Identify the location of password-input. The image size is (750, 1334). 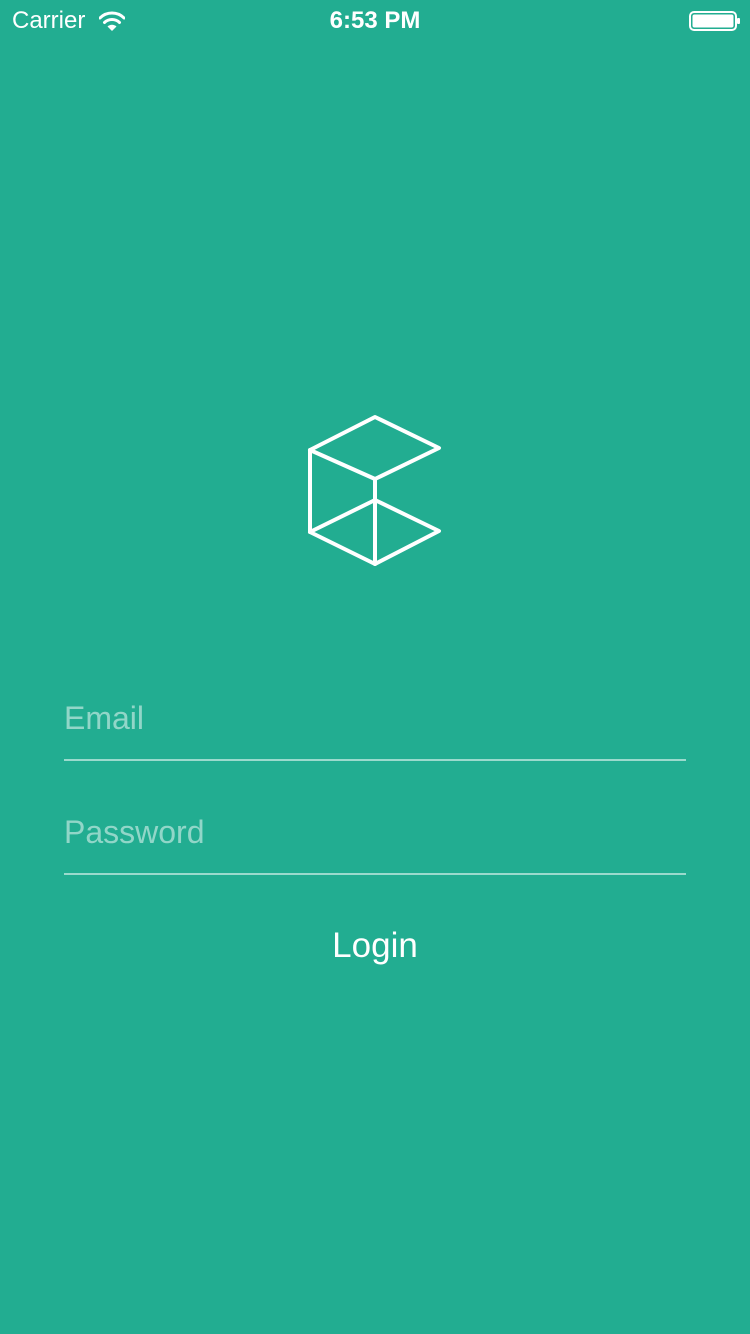
(375, 832).